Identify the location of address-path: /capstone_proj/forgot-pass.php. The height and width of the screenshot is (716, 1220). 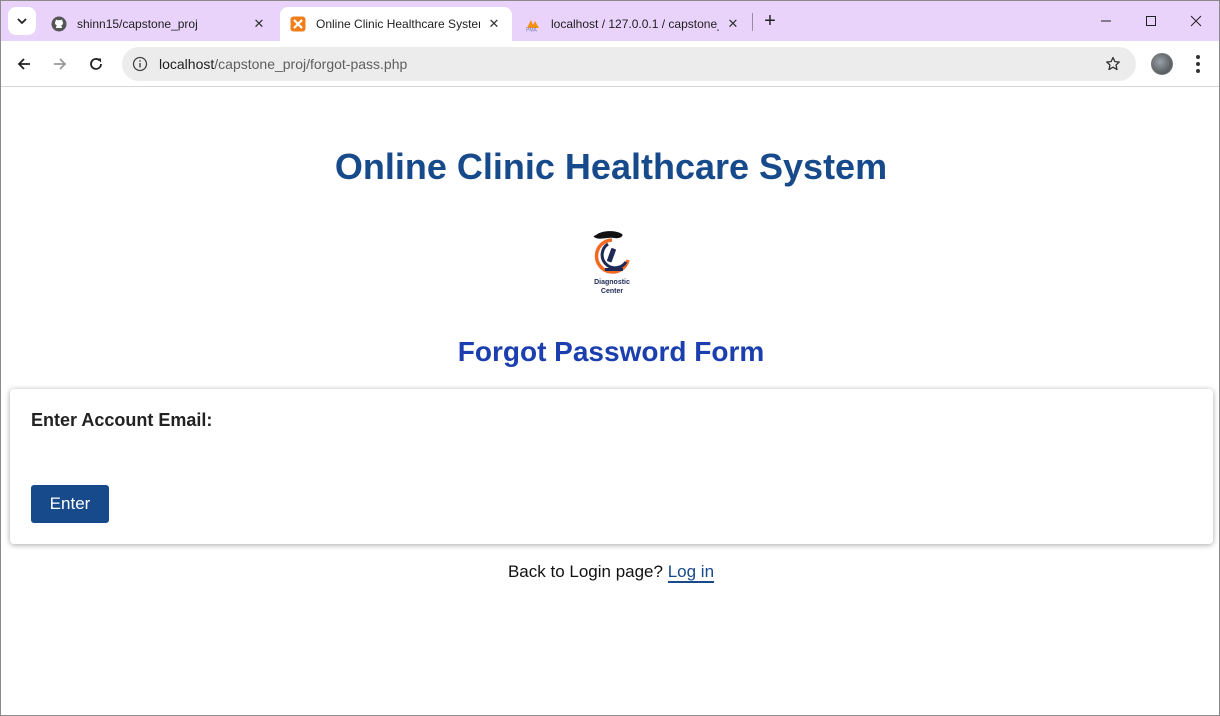
(311, 64).